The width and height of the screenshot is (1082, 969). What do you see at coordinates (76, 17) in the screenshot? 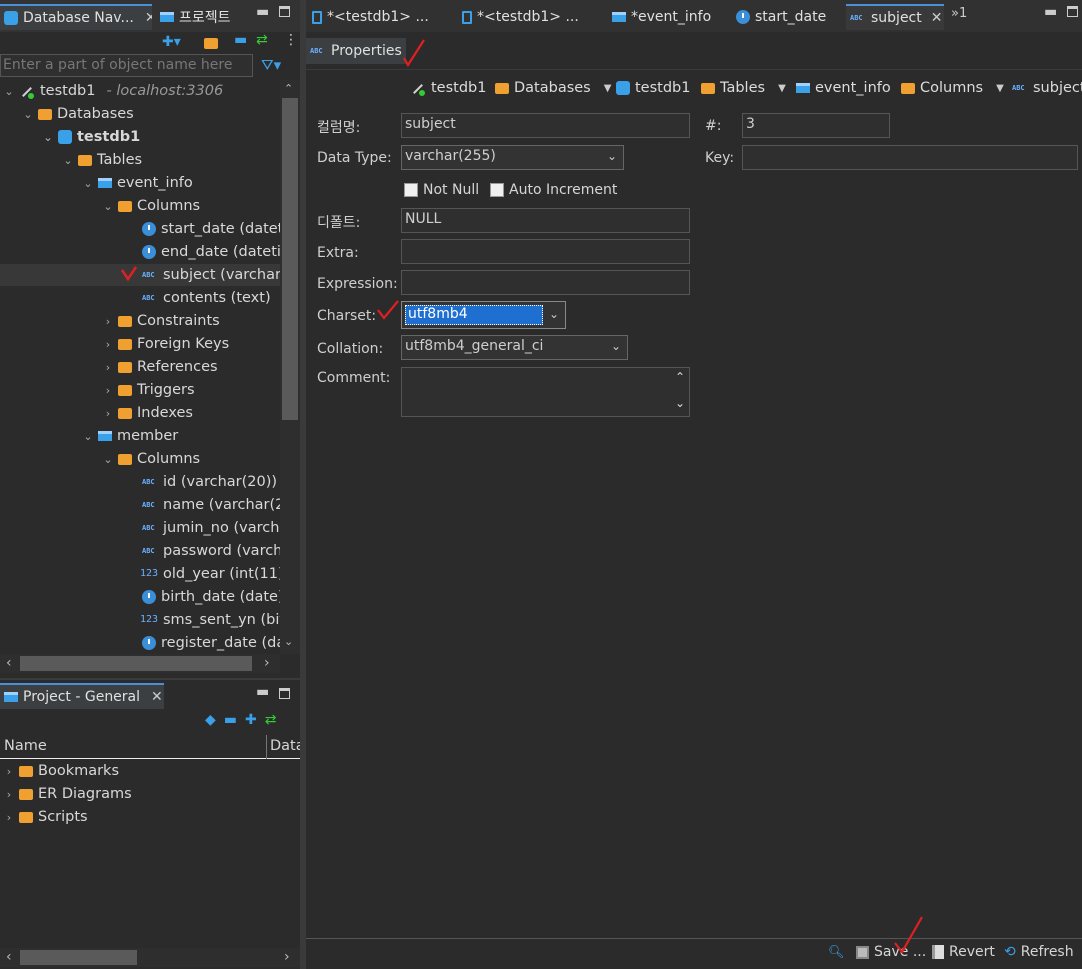
I see `tab-database-navigator: Database Nav... ✕` at bounding box center [76, 17].